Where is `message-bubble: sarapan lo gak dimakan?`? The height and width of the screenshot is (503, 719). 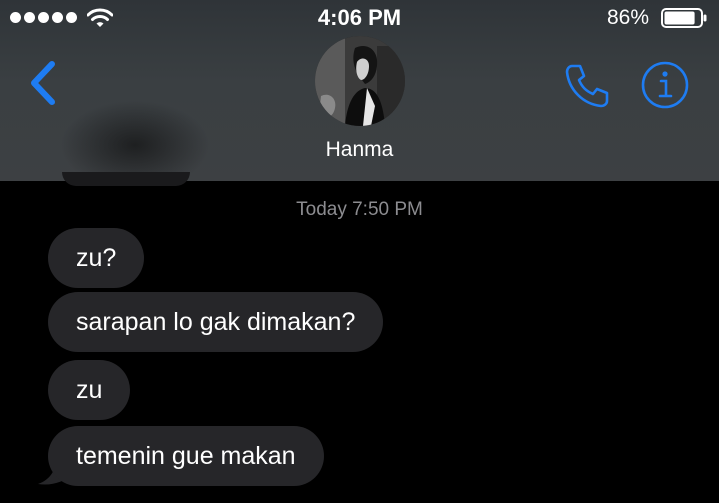 message-bubble: sarapan lo gak dimakan? is located at coordinates (216, 322).